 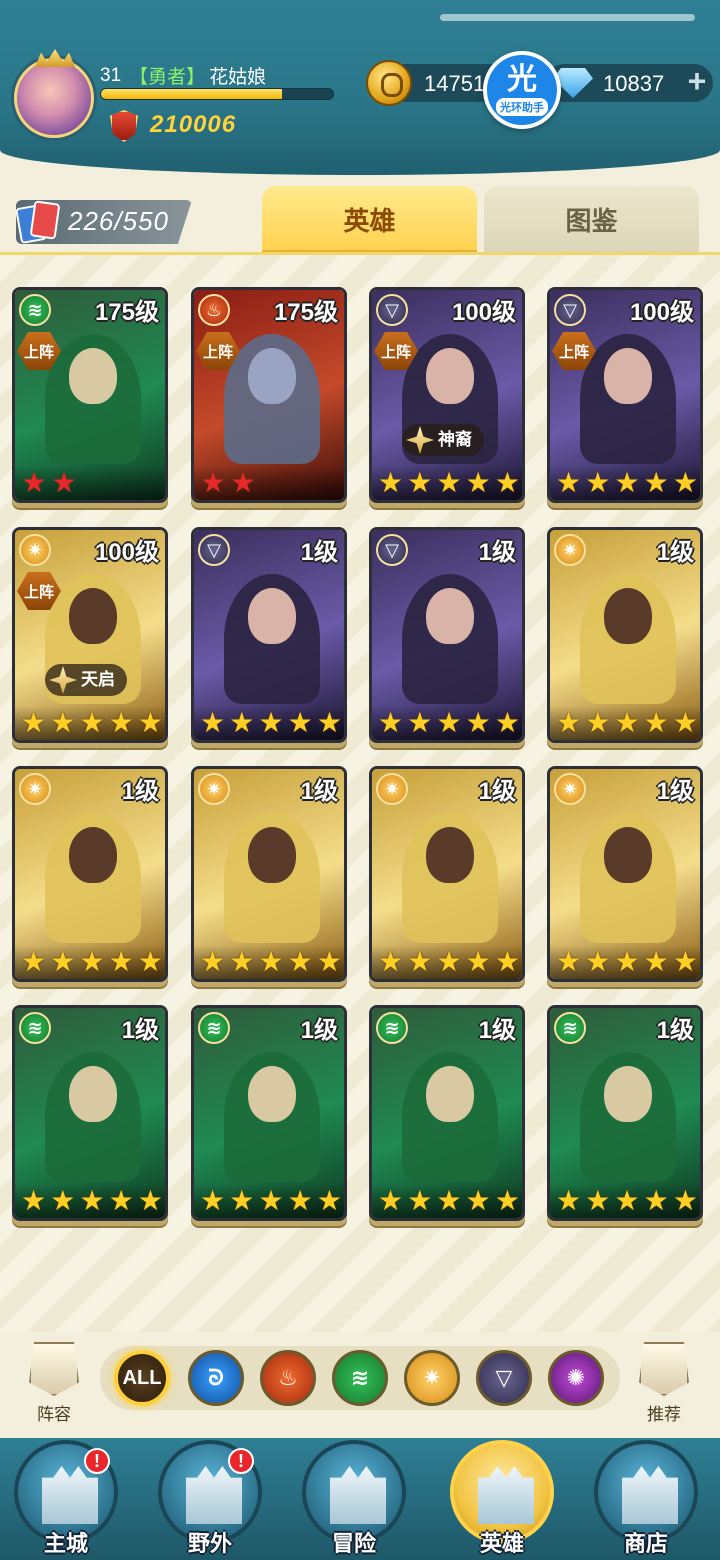 I want to click on tab-codex: 图鉴, so click(x=591, y=219).